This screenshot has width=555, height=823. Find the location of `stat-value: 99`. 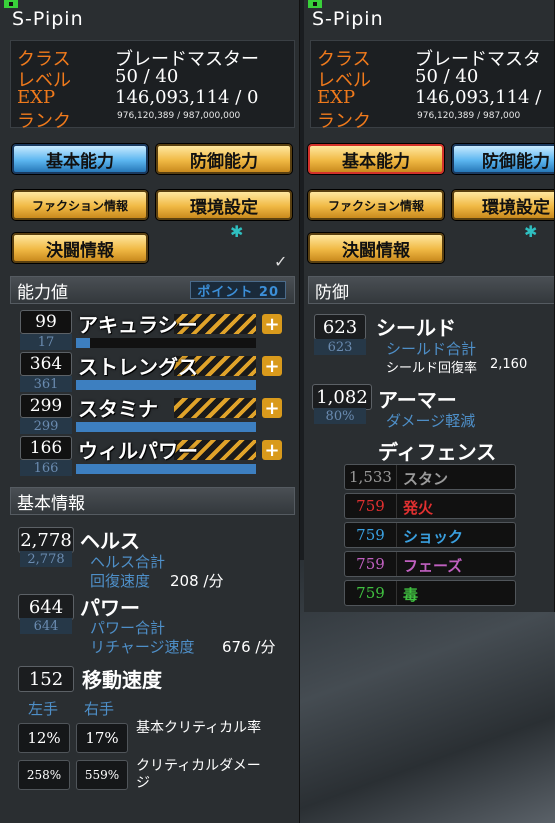

stat-value: 99 is located at coordinates (46, 322).